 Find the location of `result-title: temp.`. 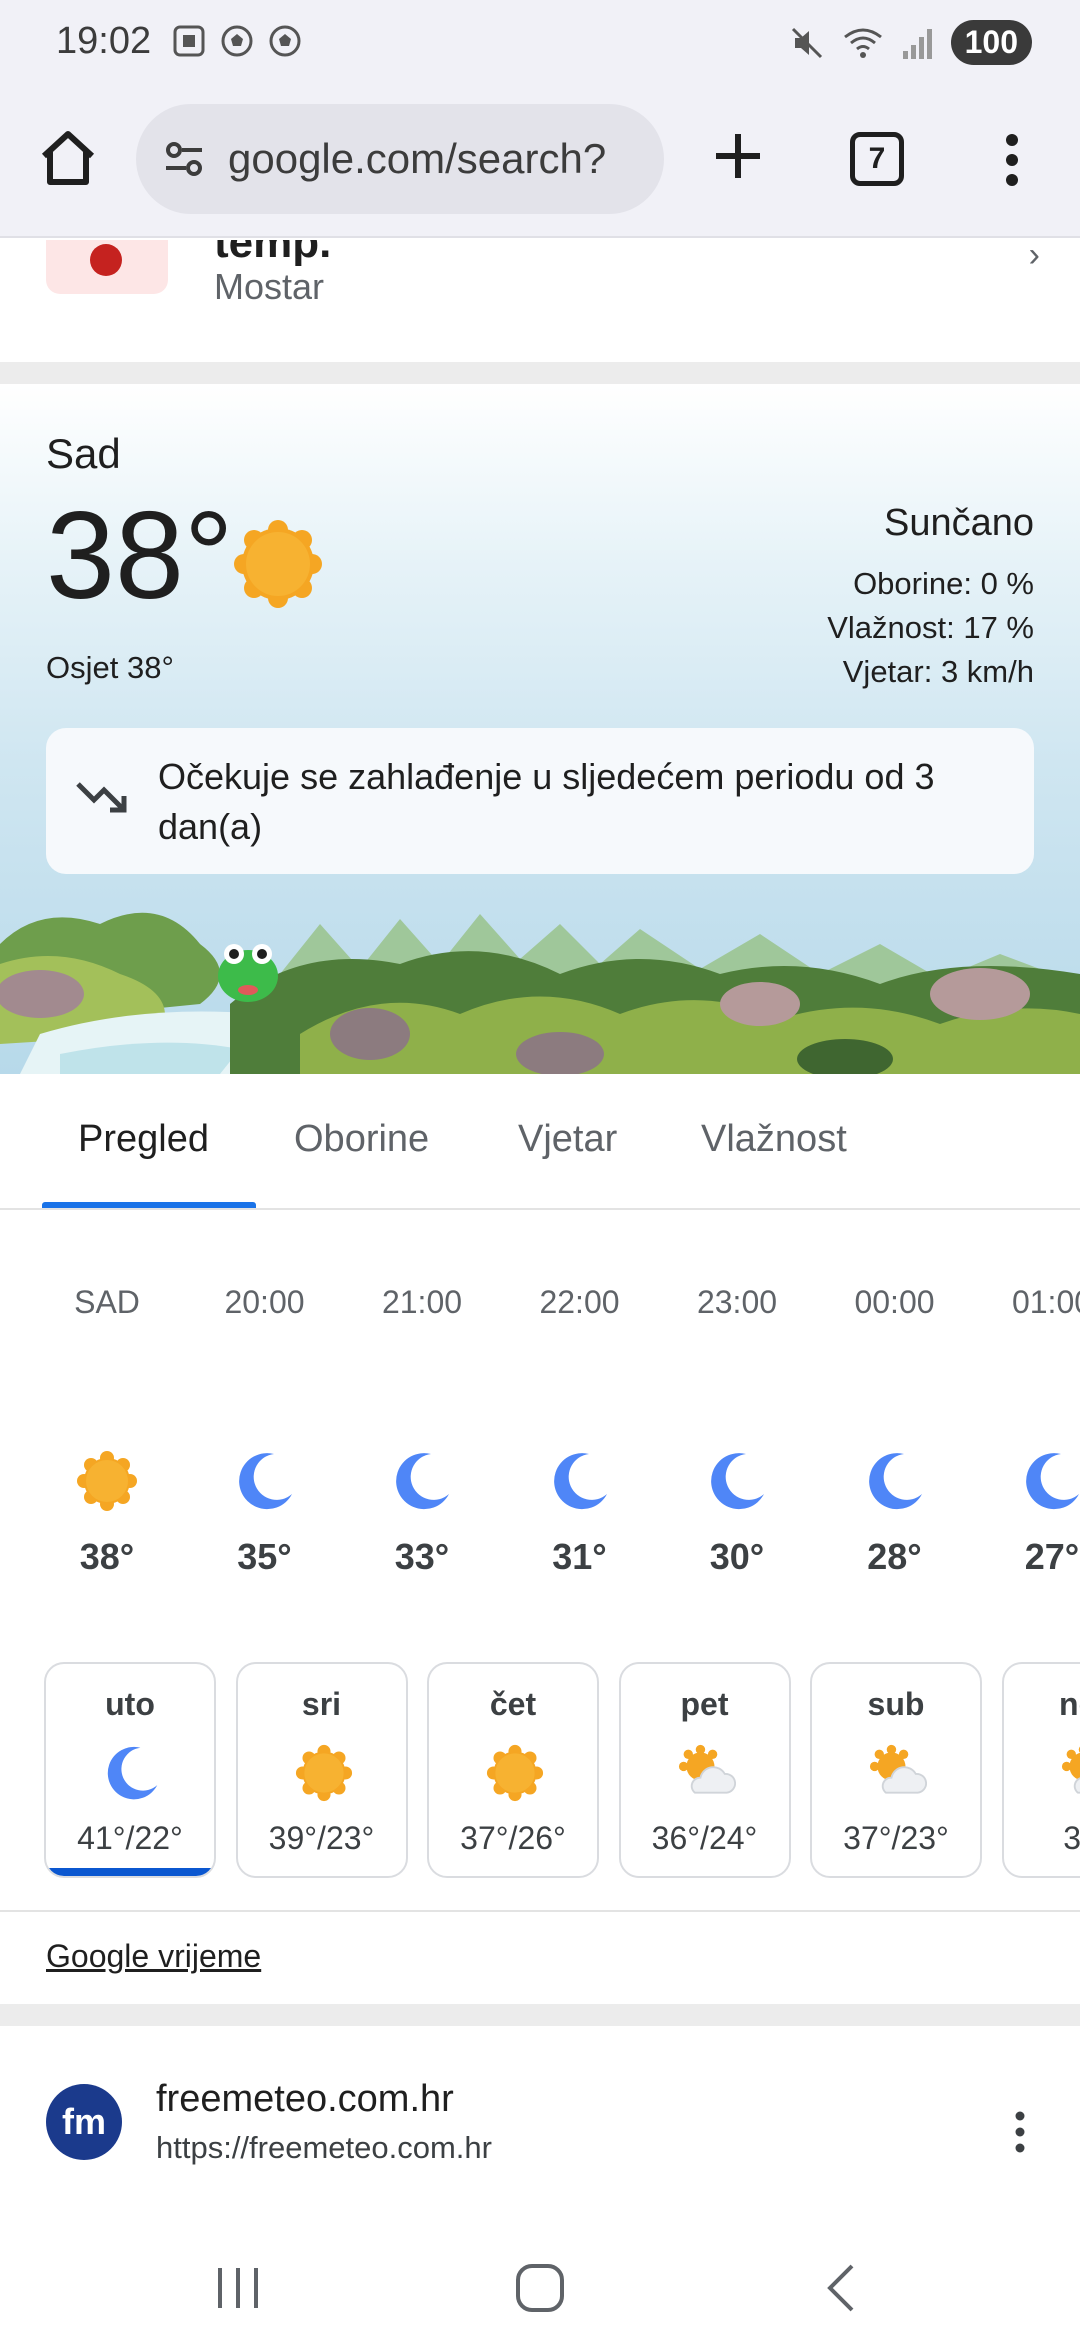

result-title: temp. is located at coordinates (272, 254).